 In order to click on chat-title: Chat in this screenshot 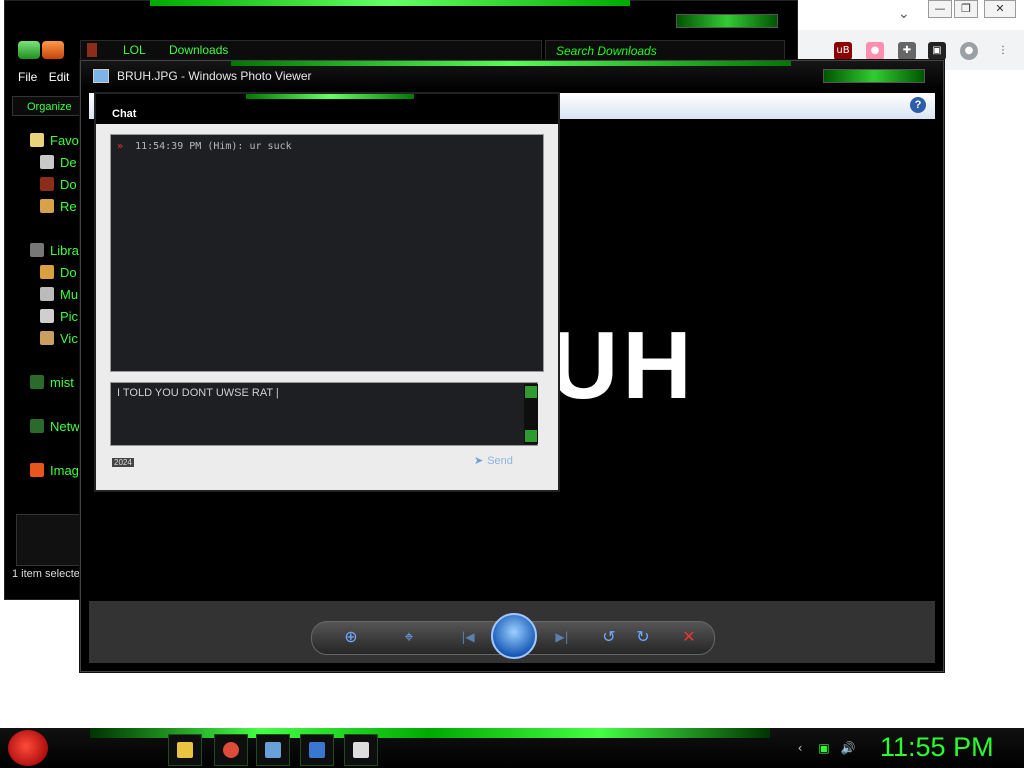, I will do `click(124, 114)`.